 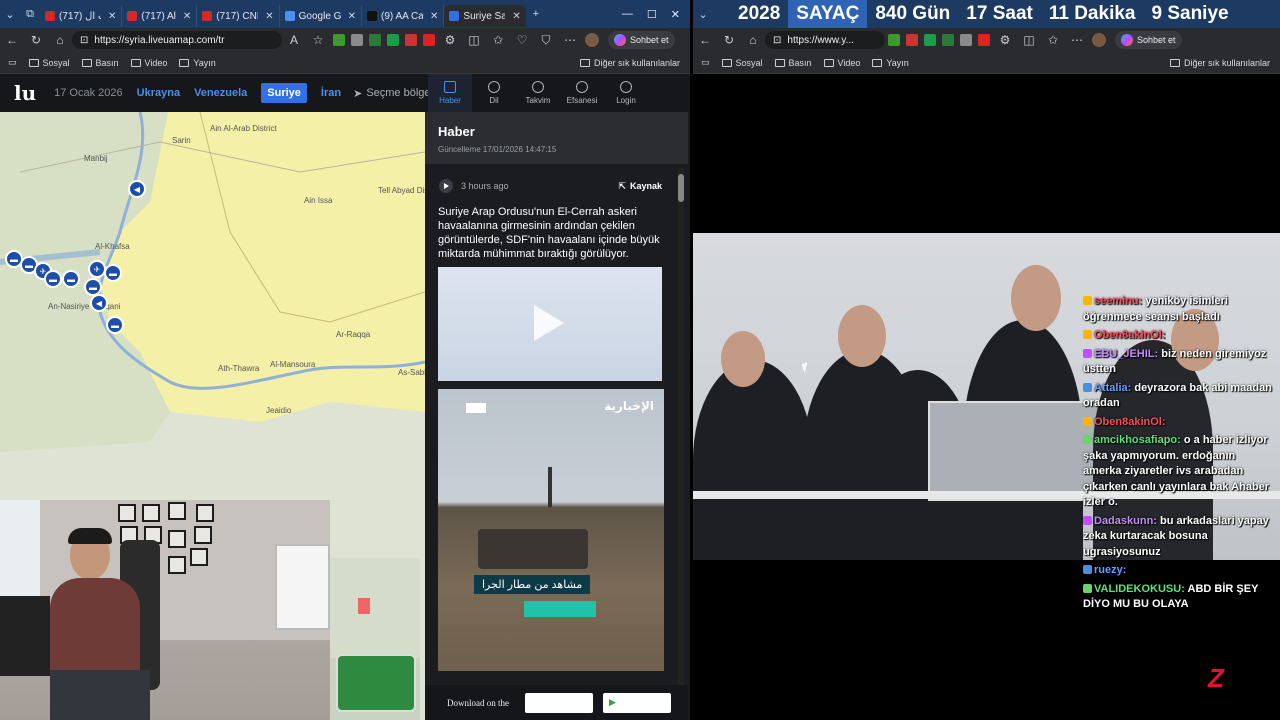 I want to click on nav-link-3: İran, so click(x=331, y=93).